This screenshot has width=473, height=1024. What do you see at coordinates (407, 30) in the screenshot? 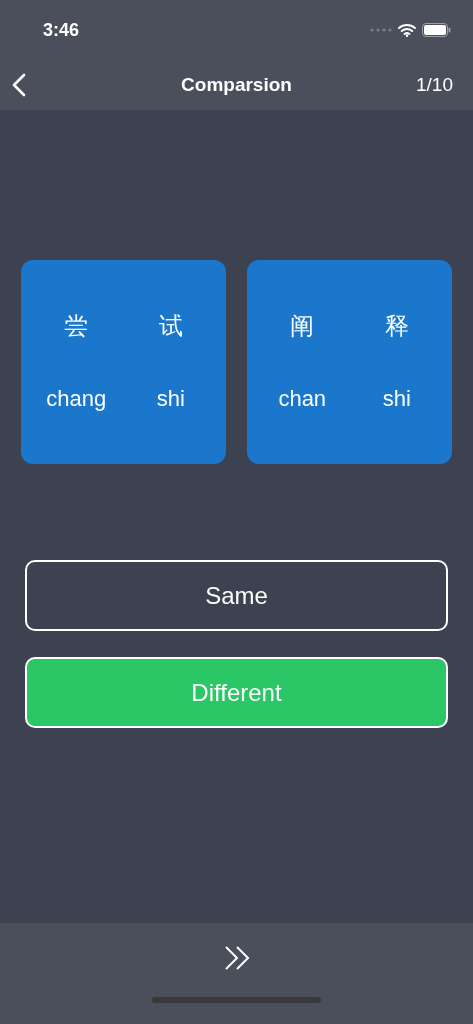
I see `wifi-icon` at bounding box center [407, 30].